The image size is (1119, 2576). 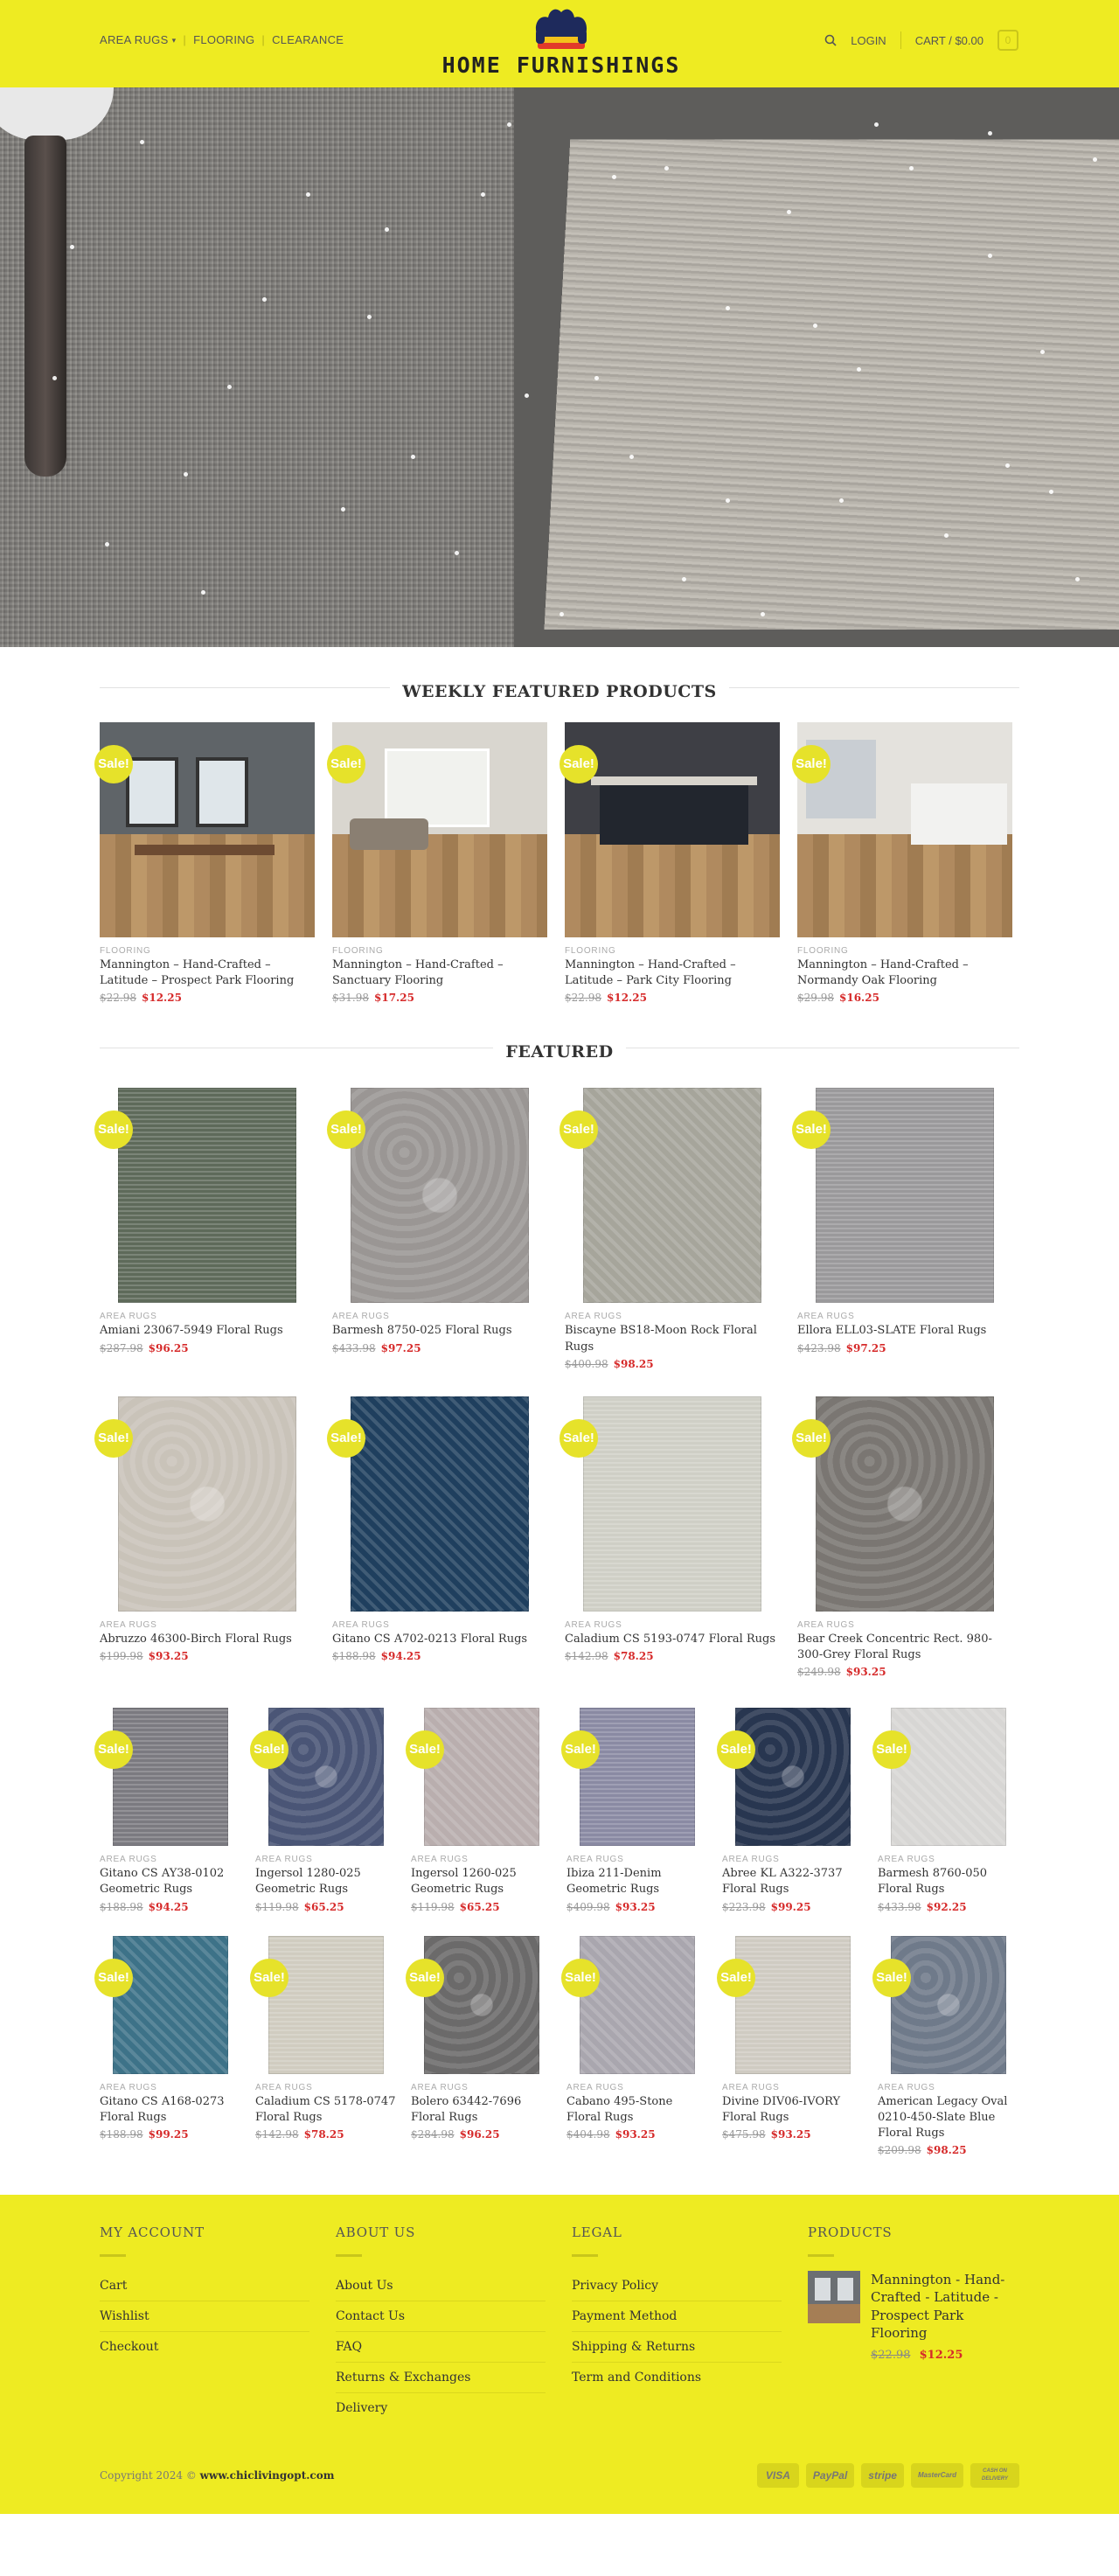 I want to click on cart-link: CART / $0.00, so click(x=949, y=40).